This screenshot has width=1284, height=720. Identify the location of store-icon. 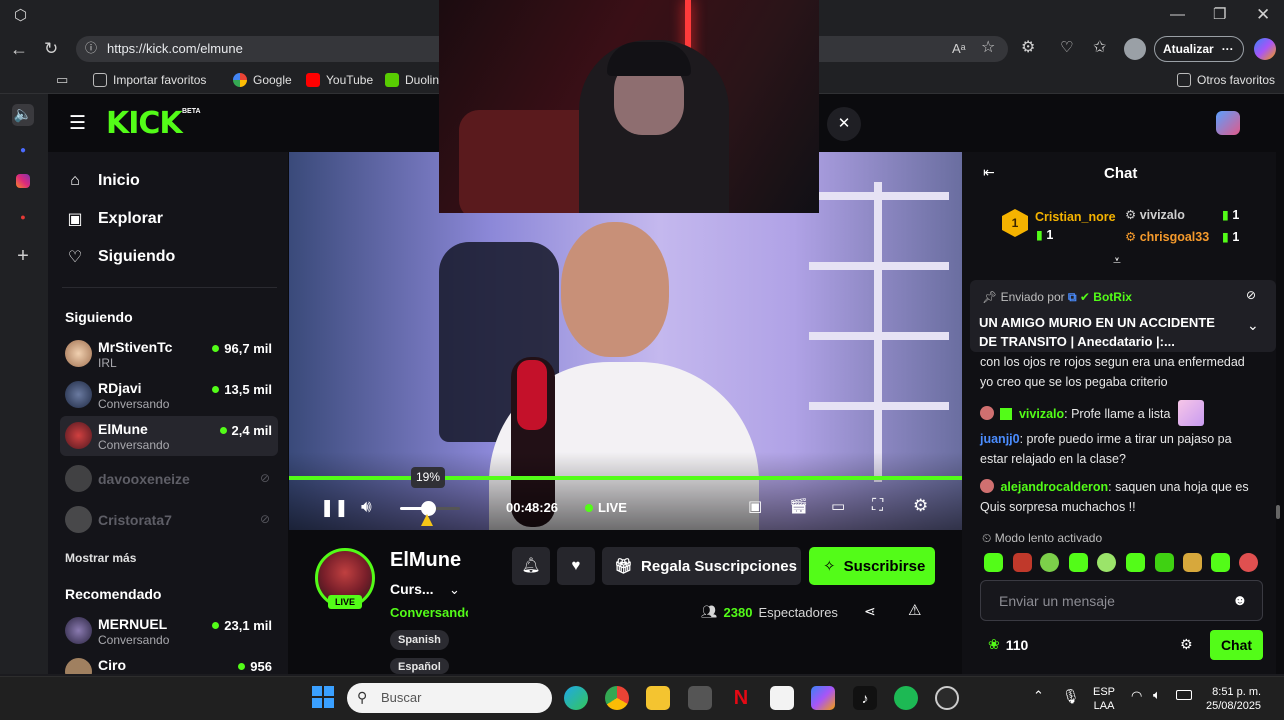
(782, 698).